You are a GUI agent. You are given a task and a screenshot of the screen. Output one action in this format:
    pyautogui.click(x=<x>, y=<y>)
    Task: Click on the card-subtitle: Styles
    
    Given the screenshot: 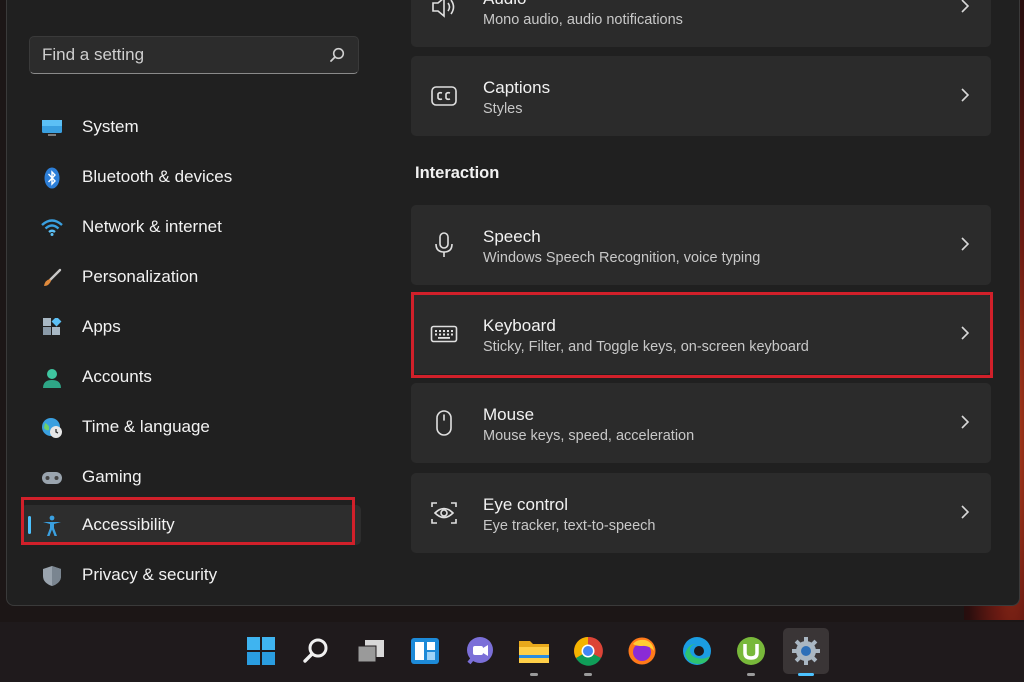 What is the action you would take?
    pyautogui.click(x=503, y=109)
    